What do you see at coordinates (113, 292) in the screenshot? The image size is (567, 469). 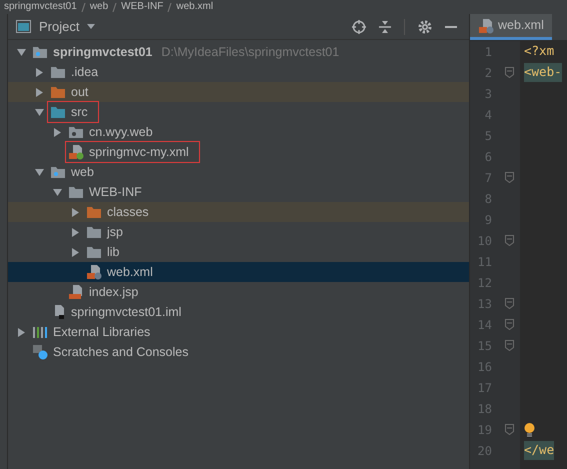 I see `item-name: index.jsp` at bounding box center [113, 292].